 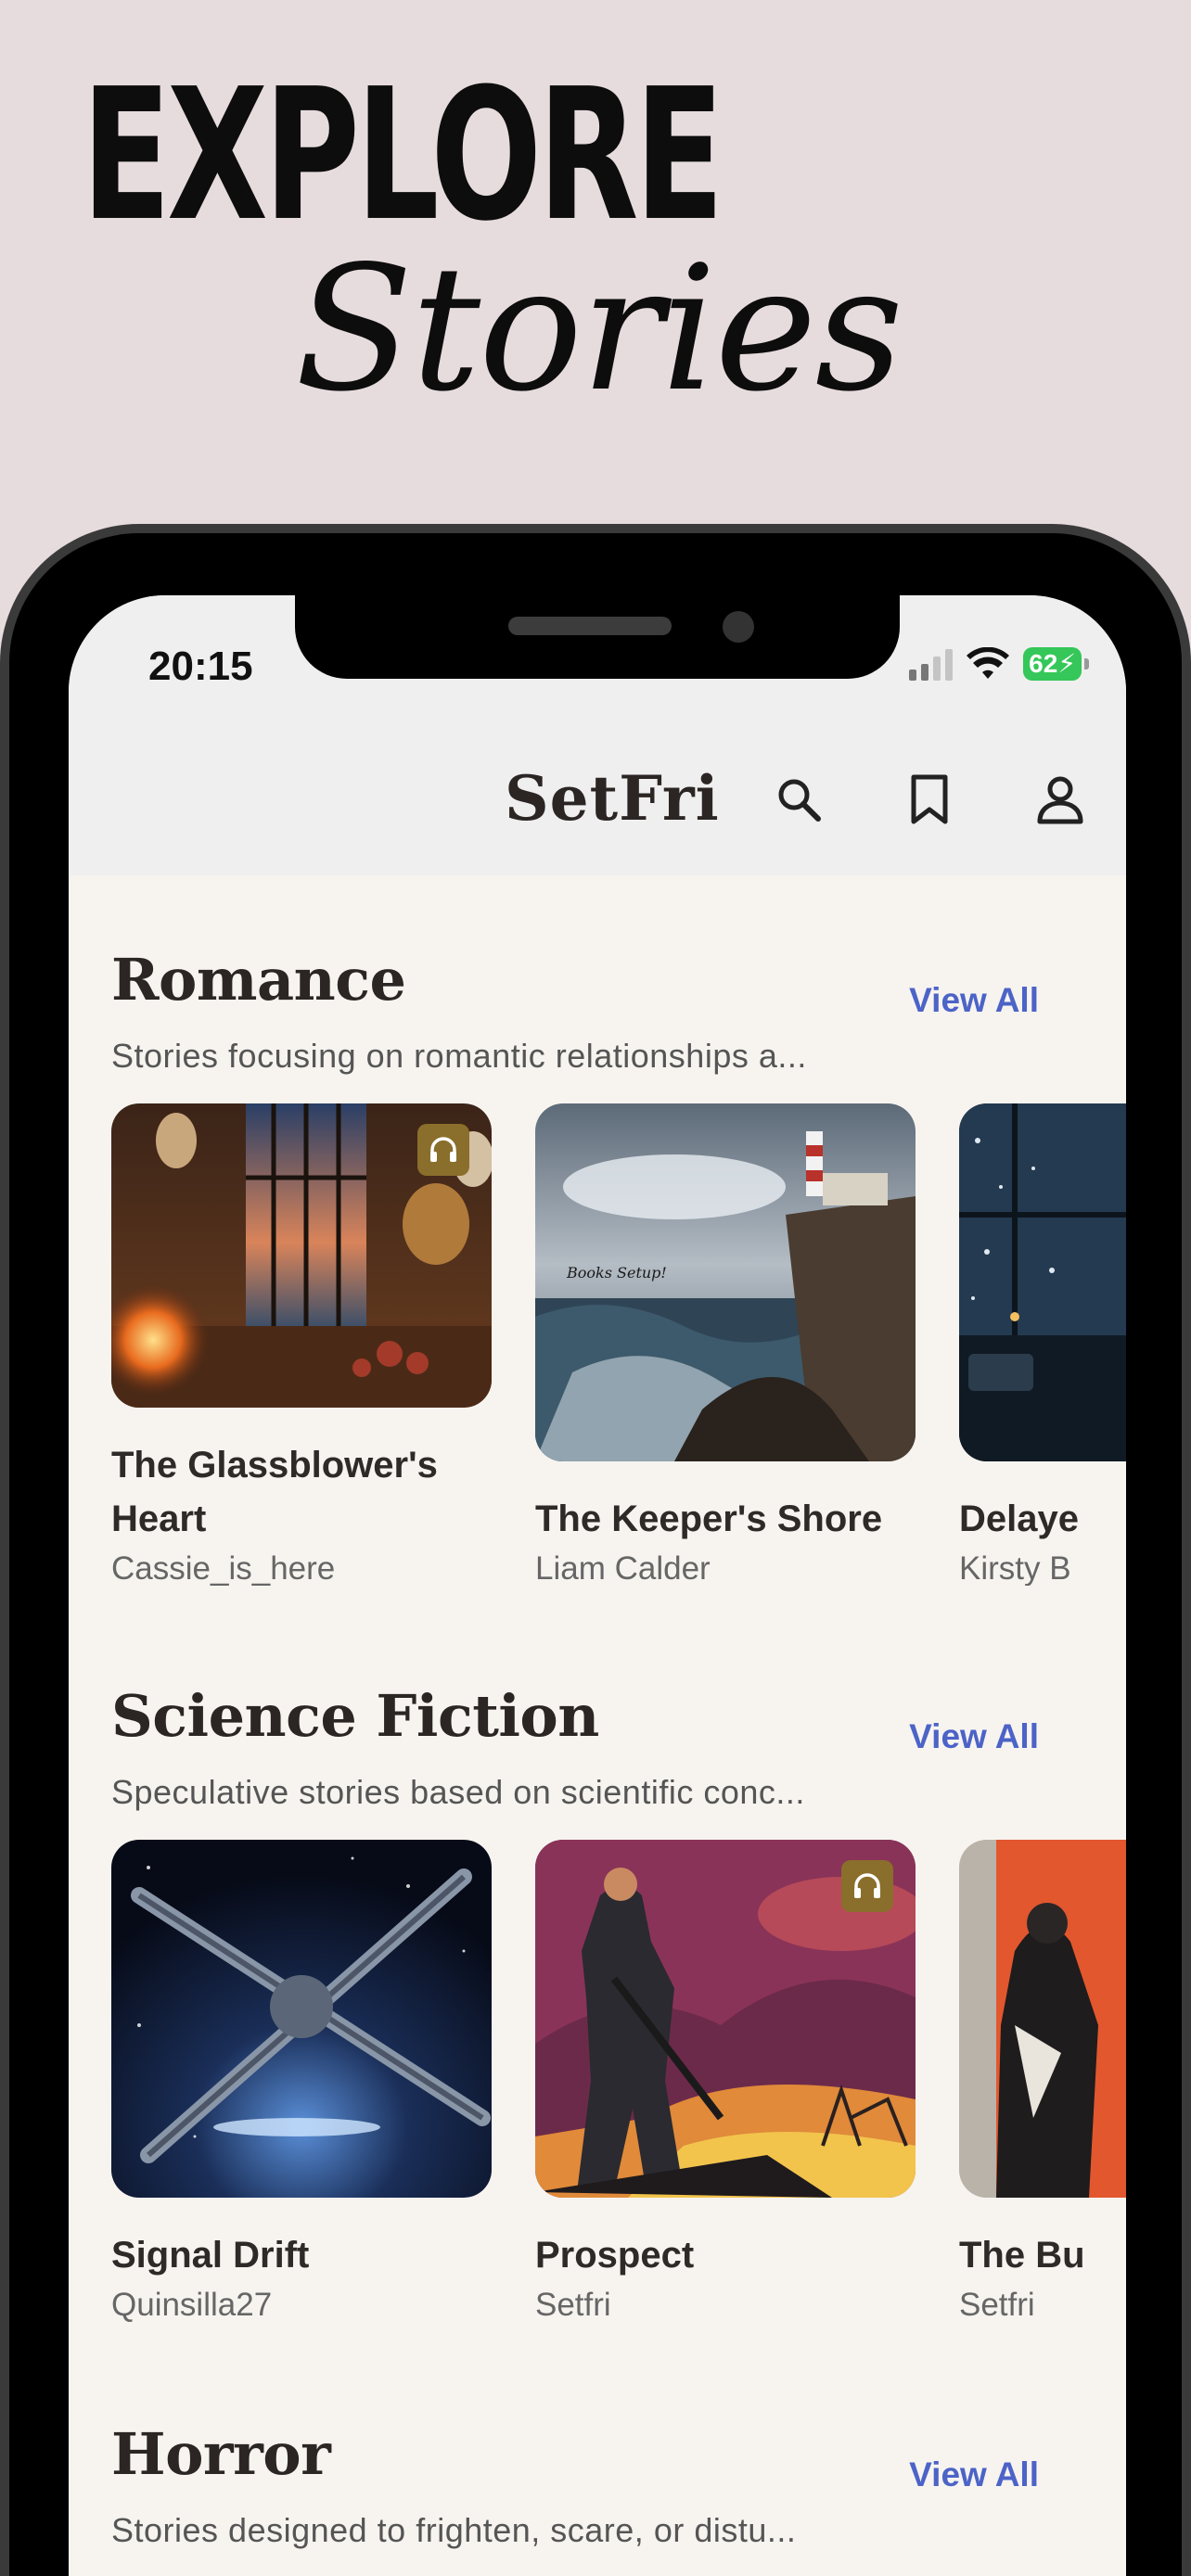 I want to click on story-card: Prospect Setfri, so click(x=725, y=2081).